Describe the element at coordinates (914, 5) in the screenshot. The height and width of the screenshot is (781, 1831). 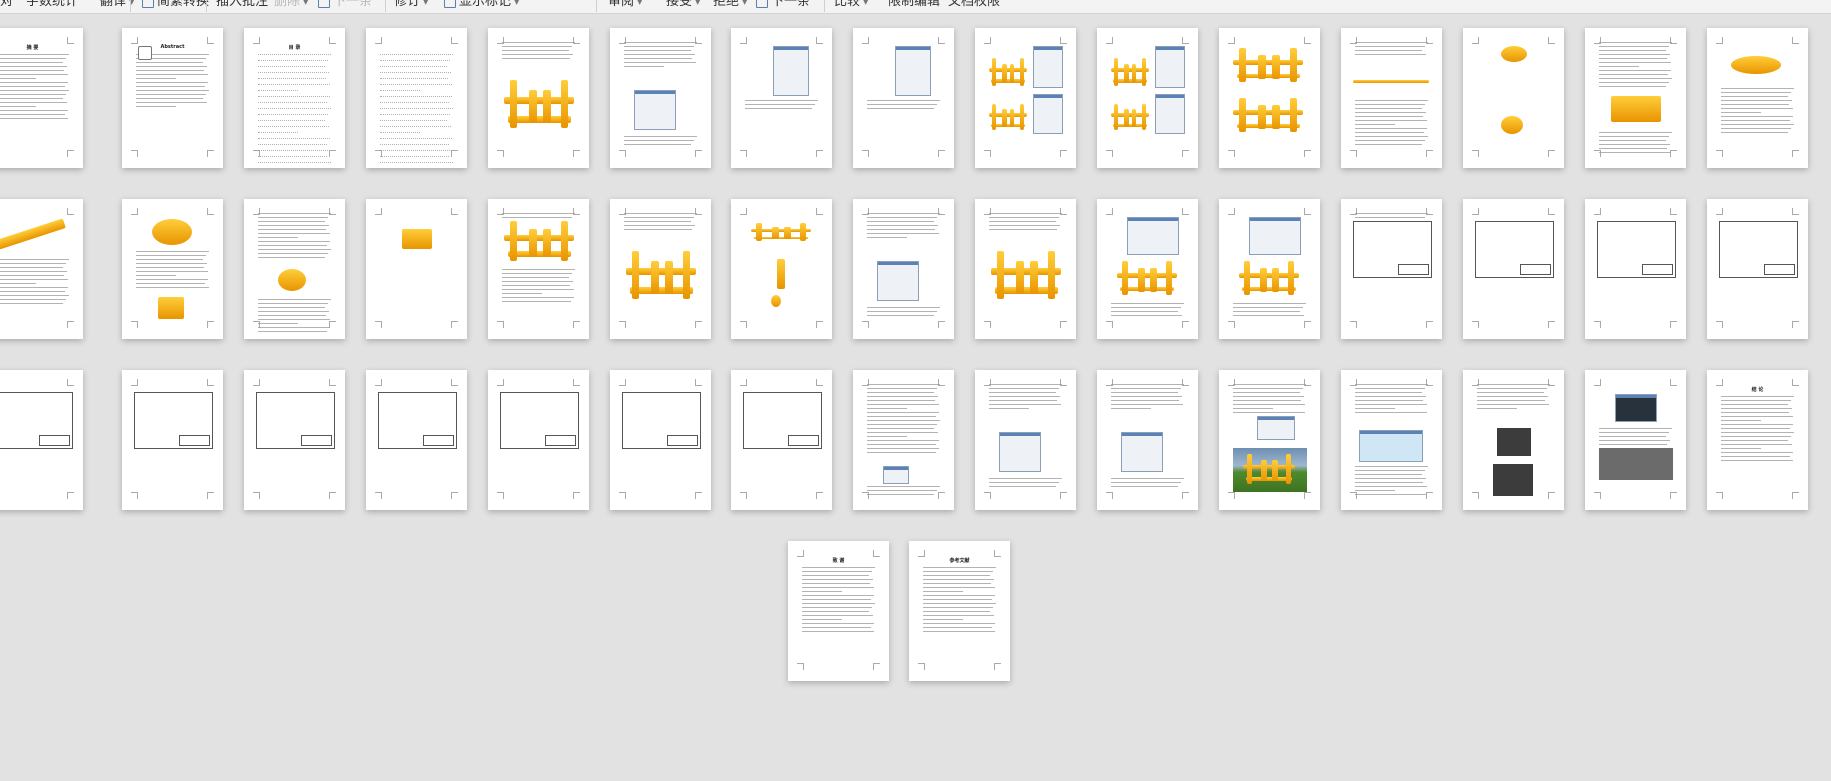
I see `toolbar-item-14: 限制编辑` at that location.